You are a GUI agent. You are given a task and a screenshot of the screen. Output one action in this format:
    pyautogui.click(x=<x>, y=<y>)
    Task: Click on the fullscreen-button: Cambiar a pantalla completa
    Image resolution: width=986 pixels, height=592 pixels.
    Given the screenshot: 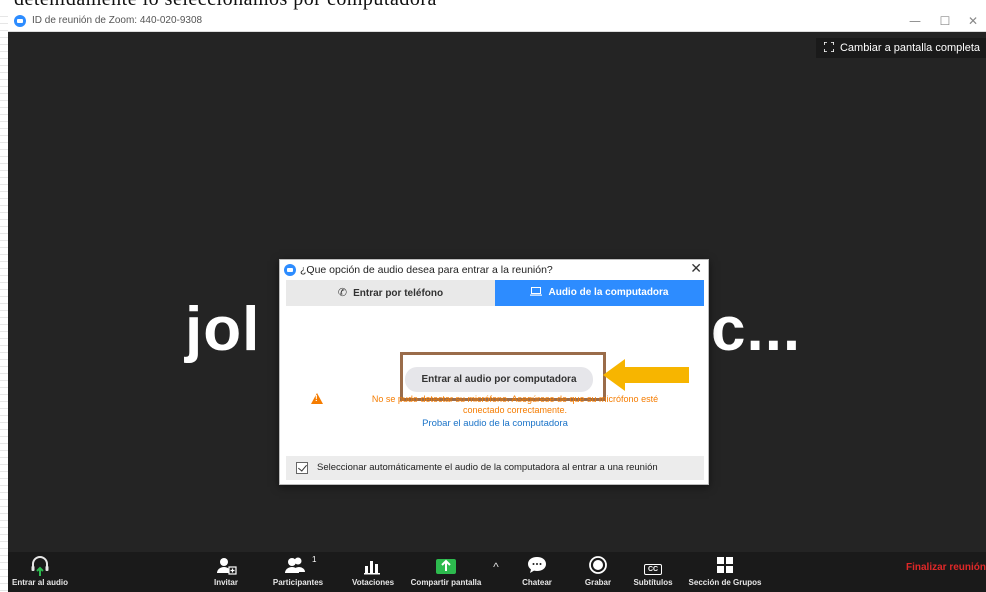 What is the action you would take?
    pyautogui.click(x=900, y=48)
    